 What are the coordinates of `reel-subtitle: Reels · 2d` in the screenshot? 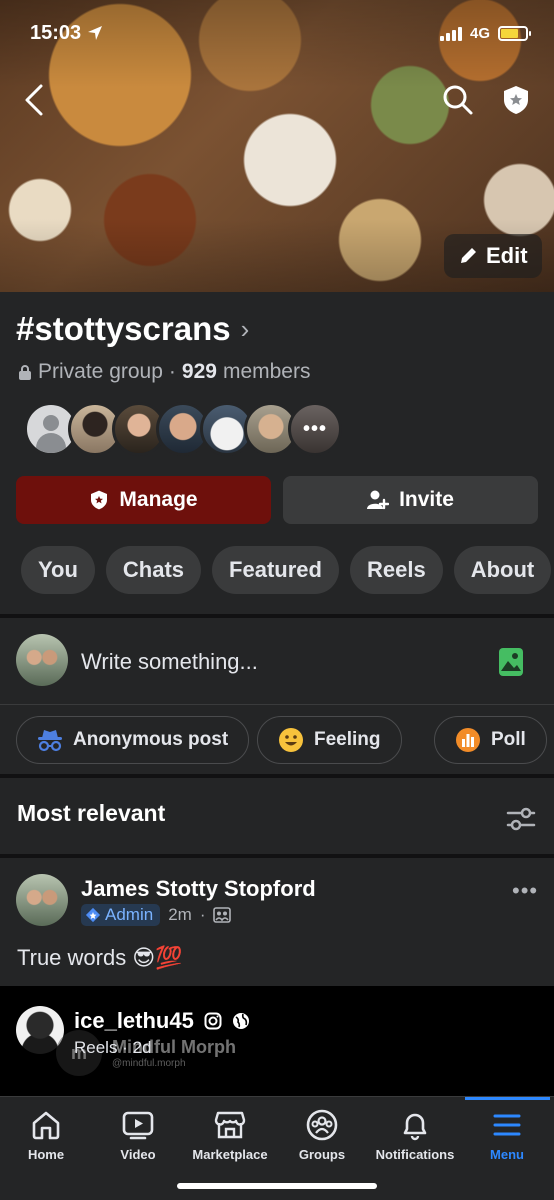 It's located at (113, 1047).